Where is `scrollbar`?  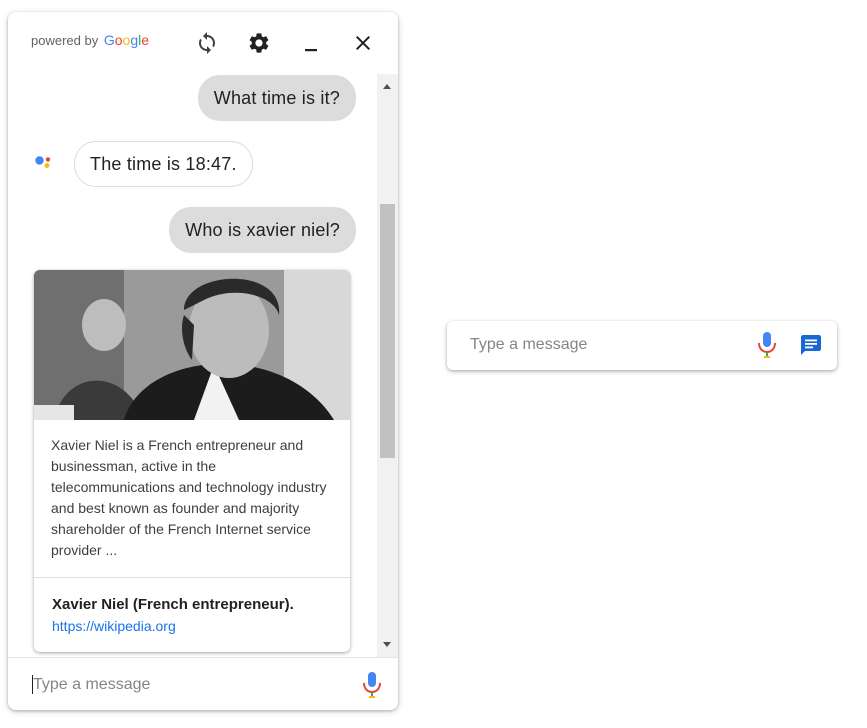
scrollbar is located at coordinates (387, 365).